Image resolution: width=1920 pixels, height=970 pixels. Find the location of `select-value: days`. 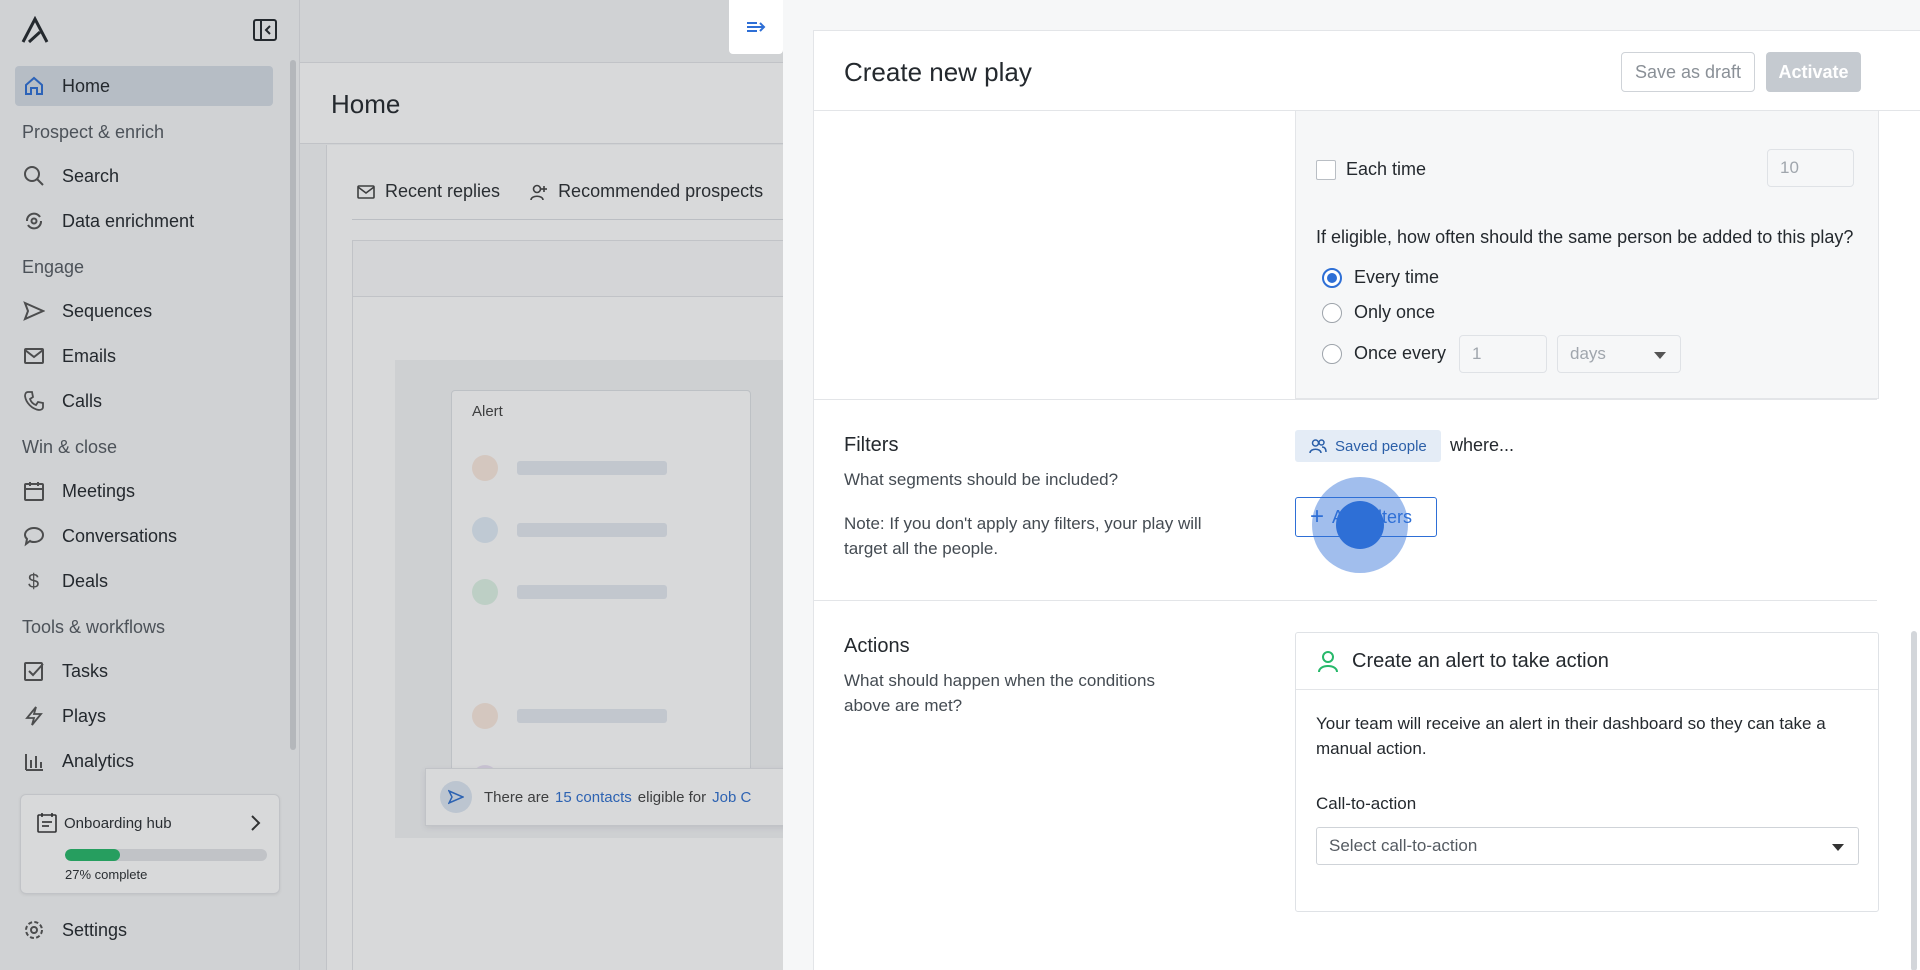

select-value: days is located at coordinates (1588, 353).